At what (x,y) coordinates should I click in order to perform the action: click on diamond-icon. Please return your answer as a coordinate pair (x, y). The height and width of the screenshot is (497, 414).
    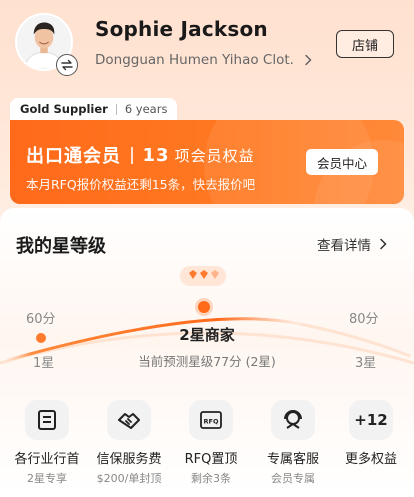
    Looking at the image, I should click on (203, 276).